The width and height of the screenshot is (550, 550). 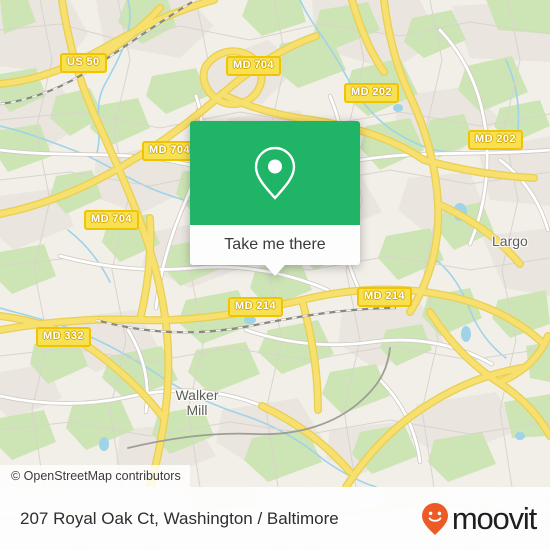 What do you see at coordinates (494, 518) in the screenshot?
I see `moovit-wordmark: moovit` at bounding box center [494, 518].